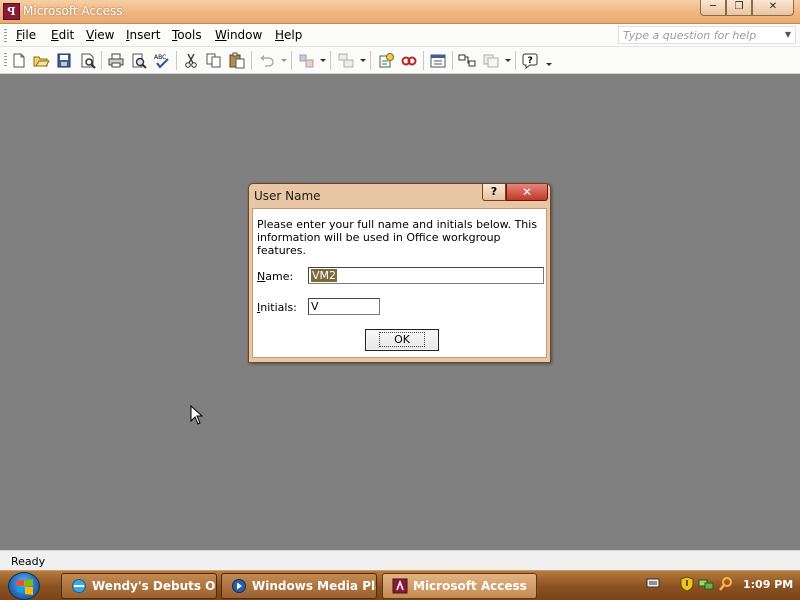 The width and height of the screenshot is (800, 600). Describe the element at coordinates (197, 416) in the screenshot. I see `mouse-pointer-icon` at that location.